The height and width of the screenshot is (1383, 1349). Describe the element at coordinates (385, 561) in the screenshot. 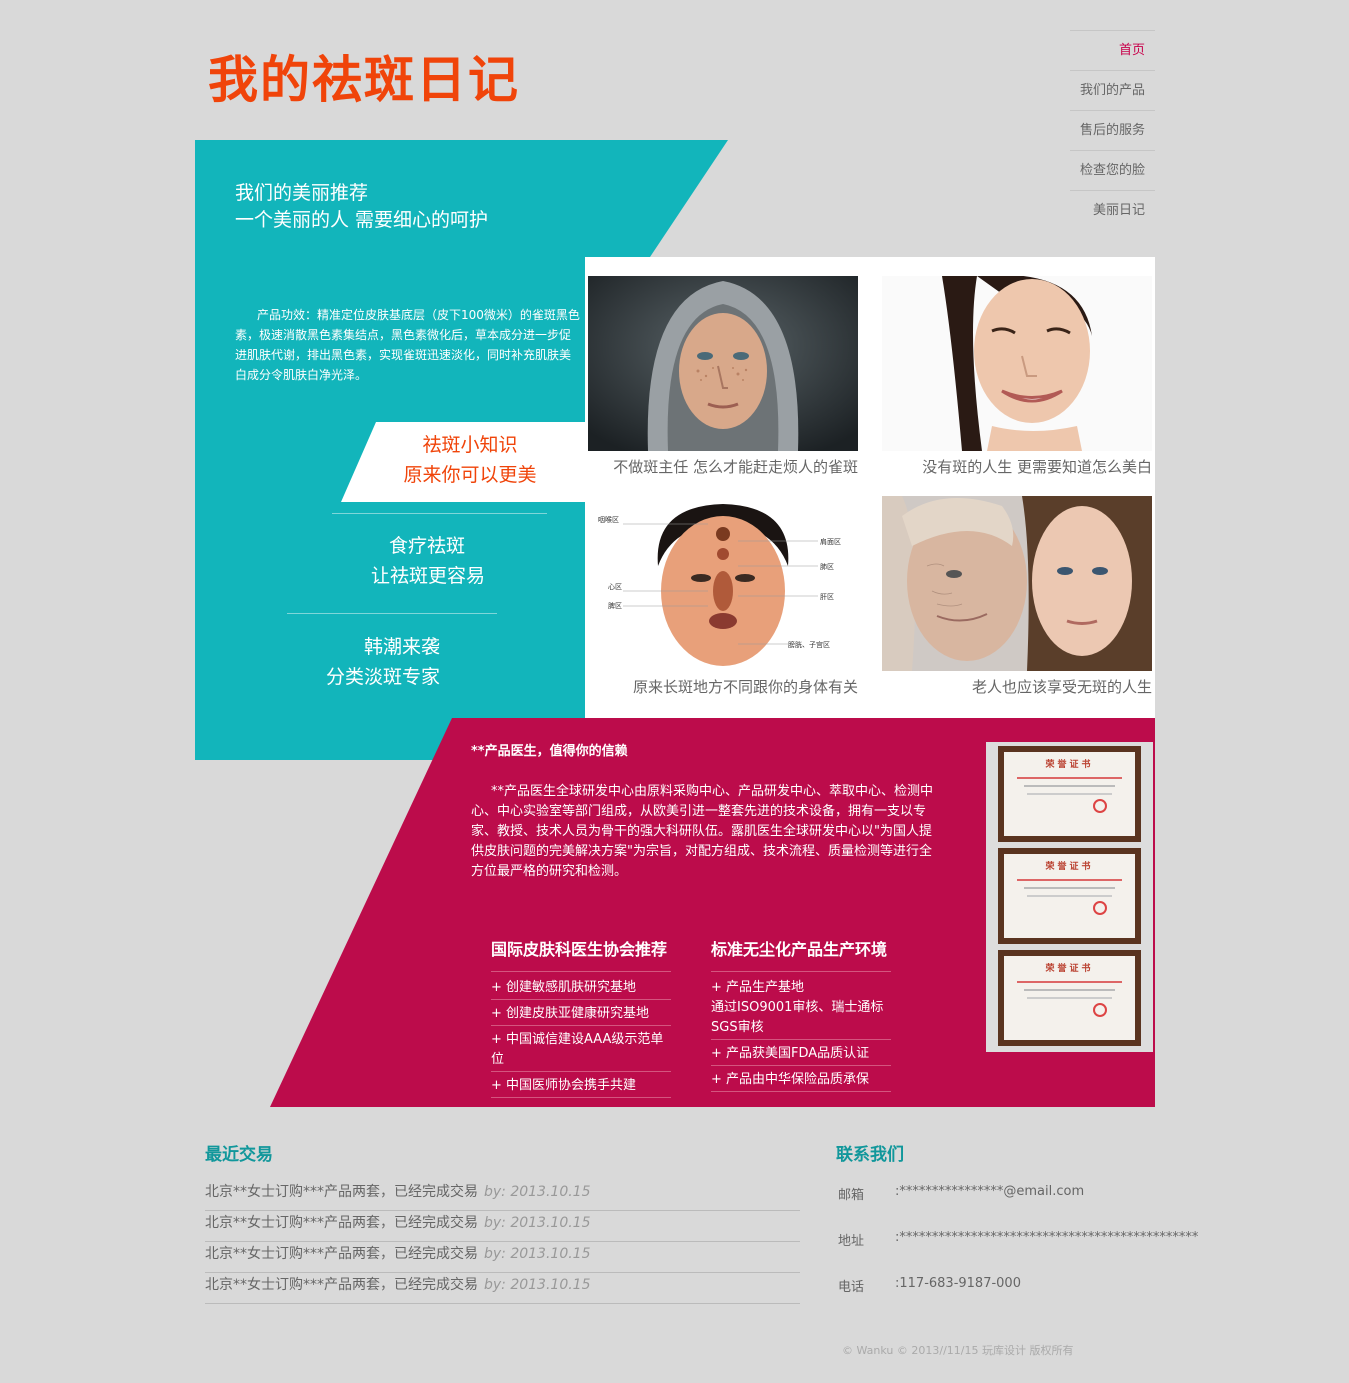

I see `menu-item-diet: 食疗祛斑 让祛斑更容易` at that location.